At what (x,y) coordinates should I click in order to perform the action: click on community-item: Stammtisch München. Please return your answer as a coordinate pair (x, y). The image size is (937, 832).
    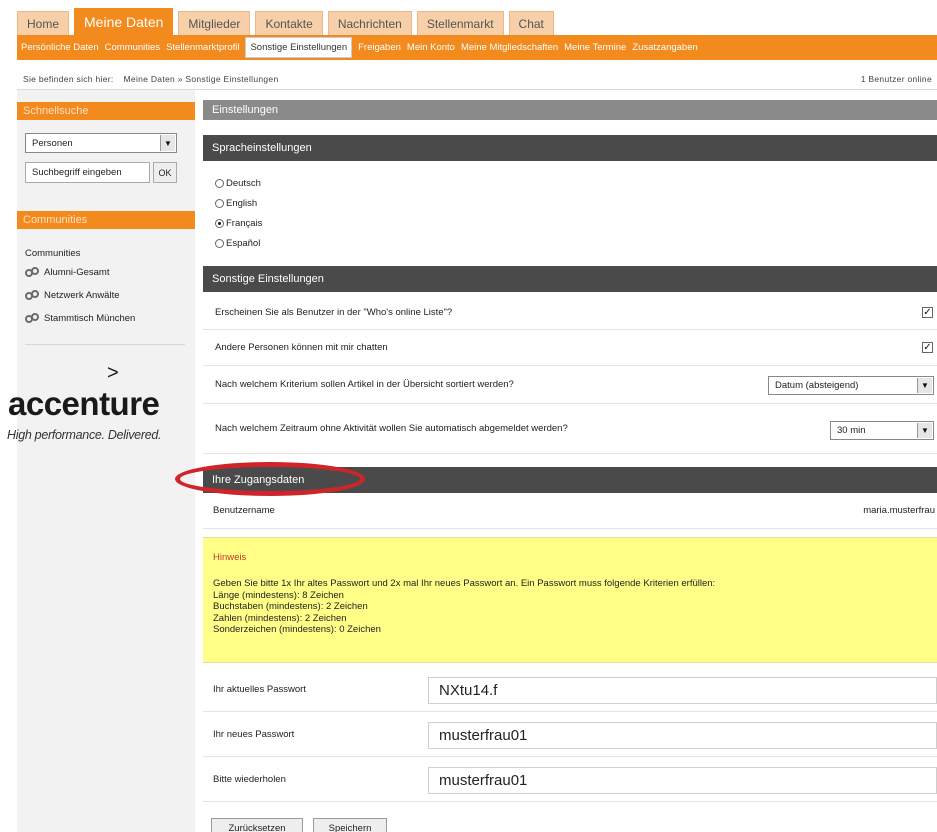
    Looking at the image, I should click on (80, 318).